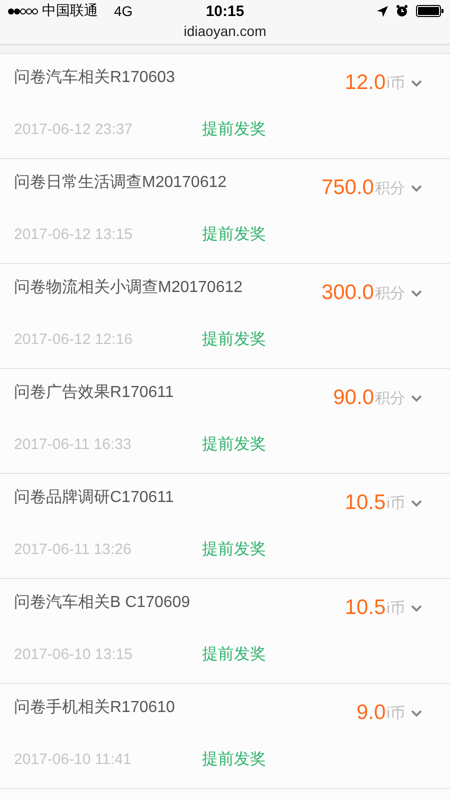 The image size is (450, 800). What do you see at coordinates (23, 11) in the screenshot?
I see `signal-icon` at bounding box center [23, 11].